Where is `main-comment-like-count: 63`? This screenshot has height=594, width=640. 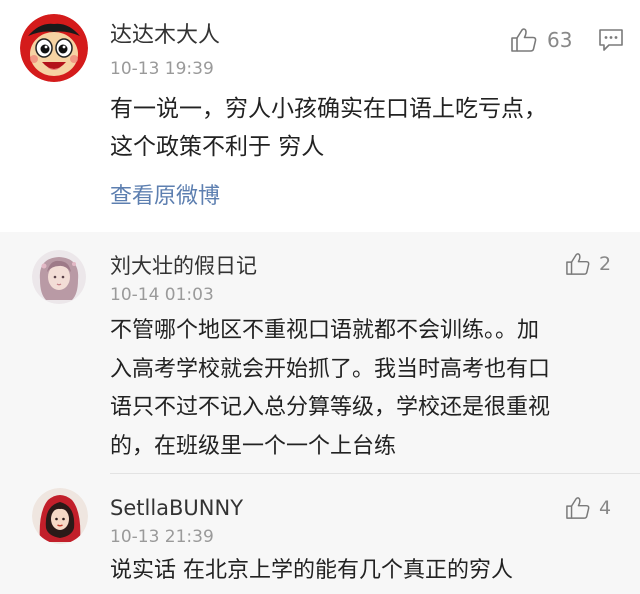 main-comment-like-count: 63 is located at coordinates (560, 40).